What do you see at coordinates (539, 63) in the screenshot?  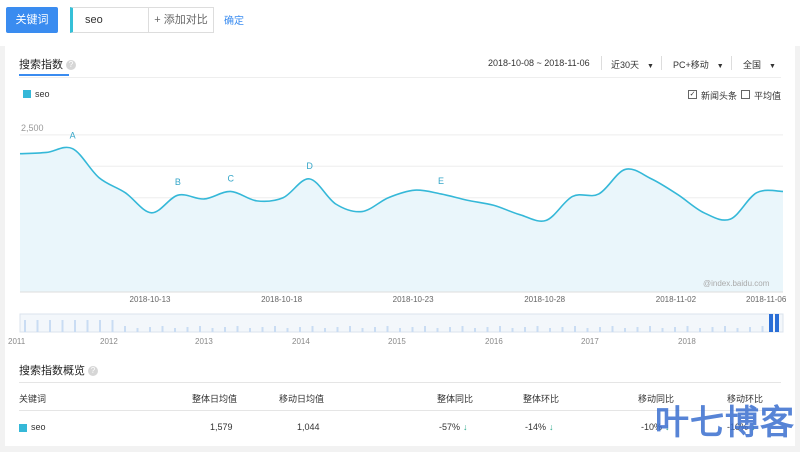 I see `date-range: 2018-10-08 ~ 2018-11-06` at bounding box center [539, 63].